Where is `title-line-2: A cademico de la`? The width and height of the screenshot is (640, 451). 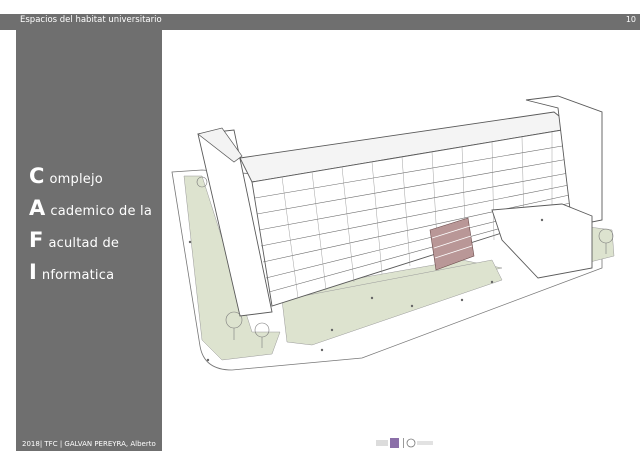
title-line-2: A cademico de la is located at coordinates (90, 208).